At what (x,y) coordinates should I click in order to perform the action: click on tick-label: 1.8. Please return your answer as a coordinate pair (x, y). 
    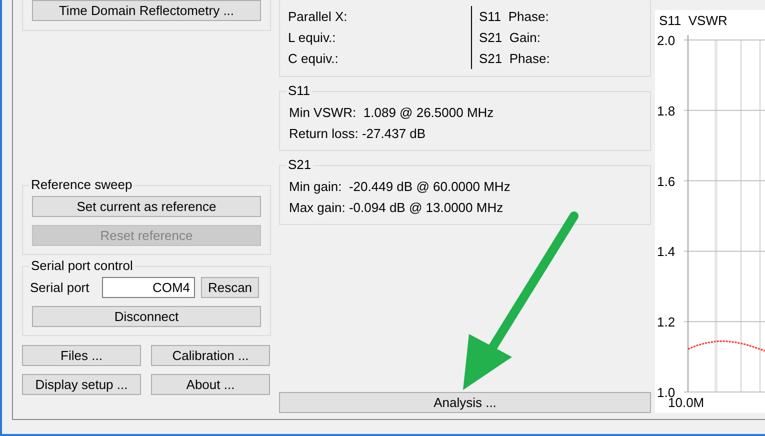
    Looking at the image, I should click on (666, 110).